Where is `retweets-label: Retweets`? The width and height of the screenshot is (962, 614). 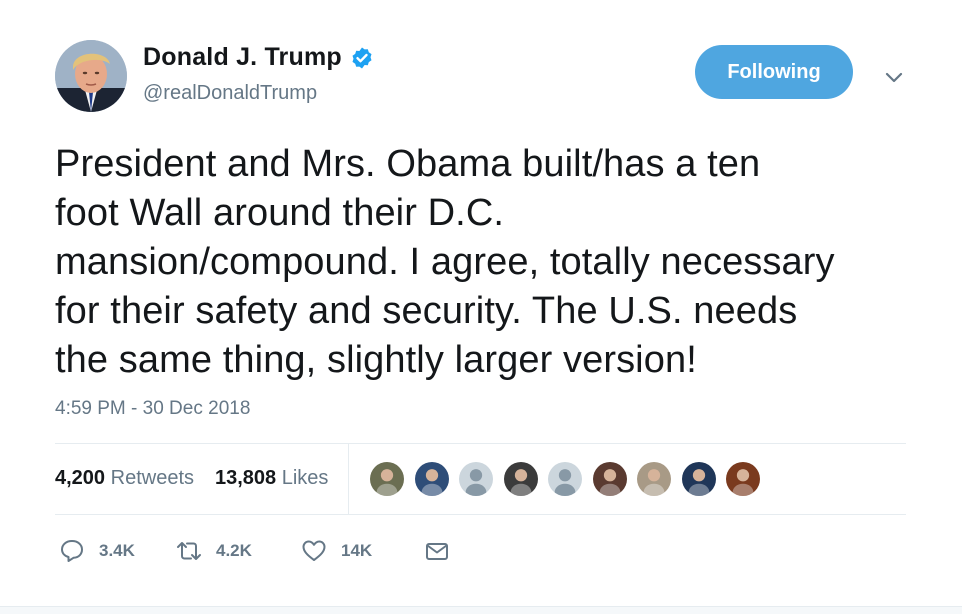
retweets-label: Retweets is located at coordinates (152, 478).